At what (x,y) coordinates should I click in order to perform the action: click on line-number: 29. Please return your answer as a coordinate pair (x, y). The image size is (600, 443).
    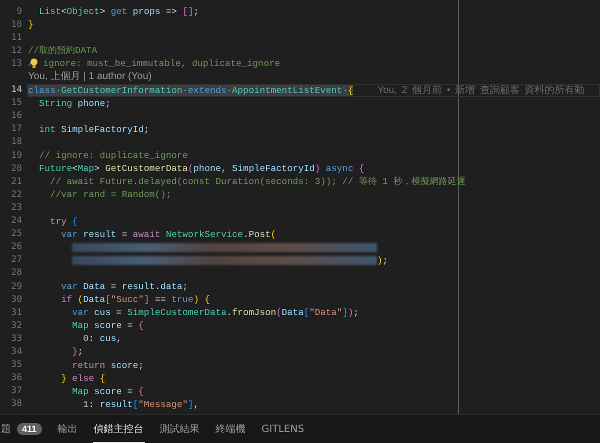
    Looking at the image, I should click on (16, 287).